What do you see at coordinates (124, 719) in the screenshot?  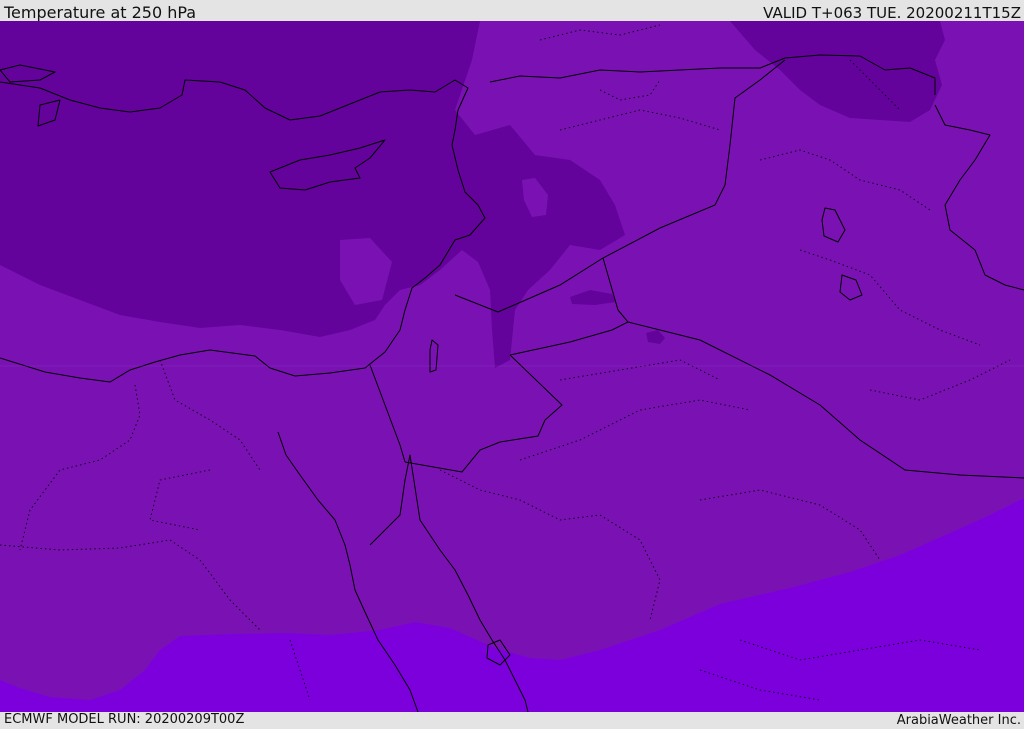 I see `model-run-label: ECMWF MODEL RUN: 20200209T00Z` at bounding box center [124, 719].